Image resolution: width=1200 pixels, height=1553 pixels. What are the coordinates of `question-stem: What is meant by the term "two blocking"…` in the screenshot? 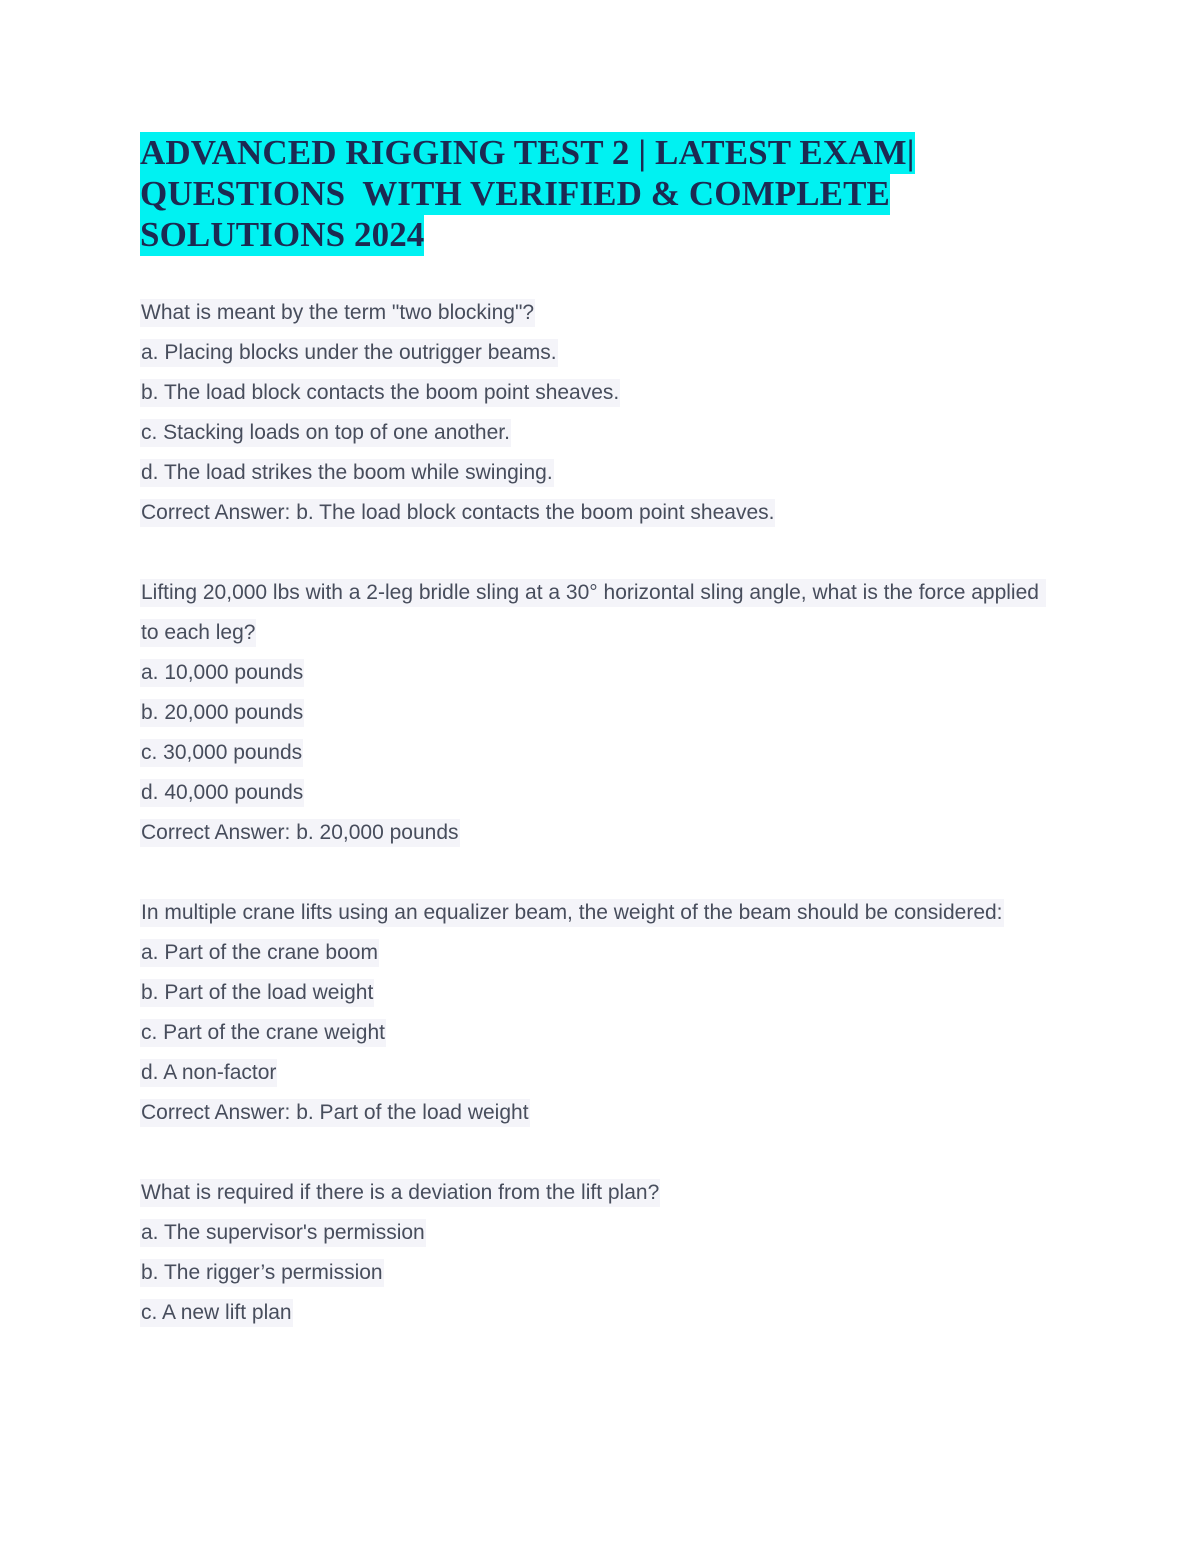 It's located at (590, 313).